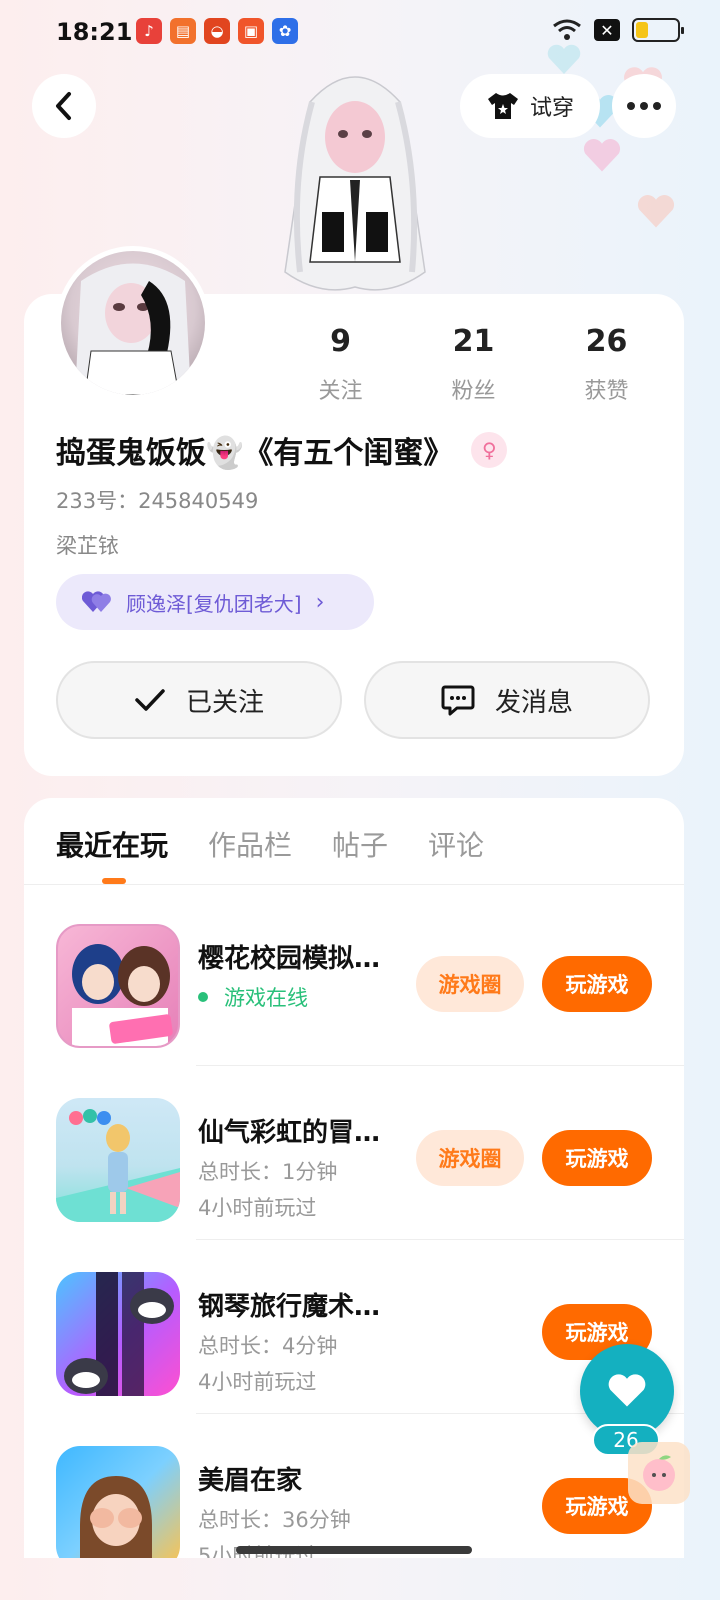 Image resolution: width=720 pixels, height=1600 pixels. I want to click on status-bar: 18:21 ♪ ▤ ◒ ▣ ✿ ✕, so click(360, 32).